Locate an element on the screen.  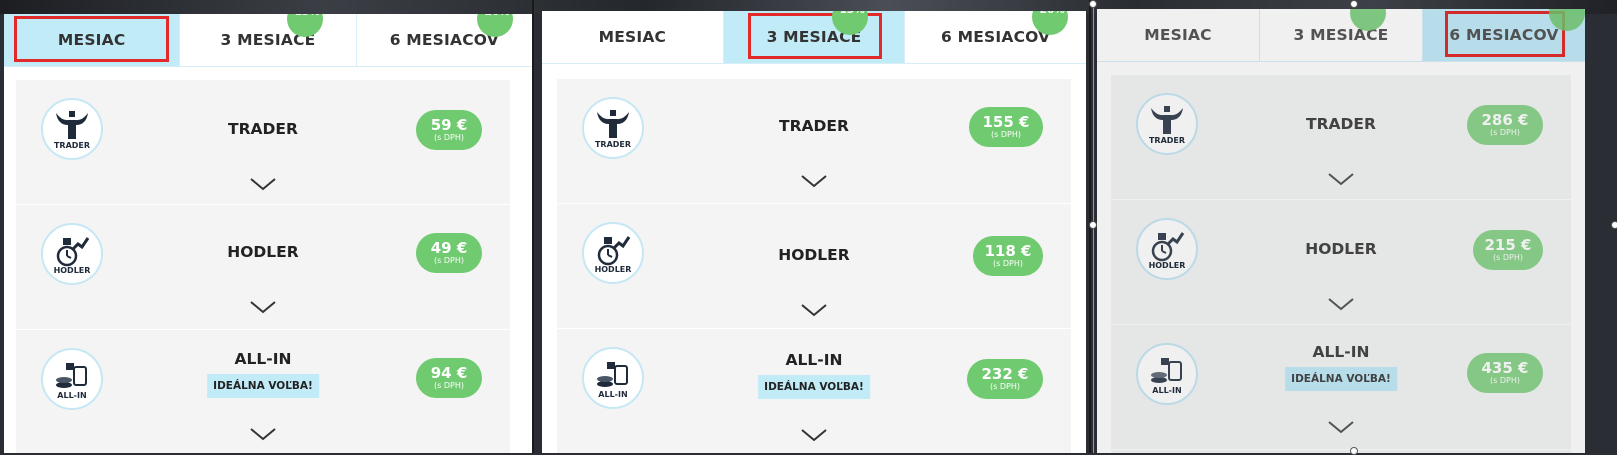
plan-row-hodler: HODLER HODLER 118 € (s DPH) is located at coordinates (814, 266).